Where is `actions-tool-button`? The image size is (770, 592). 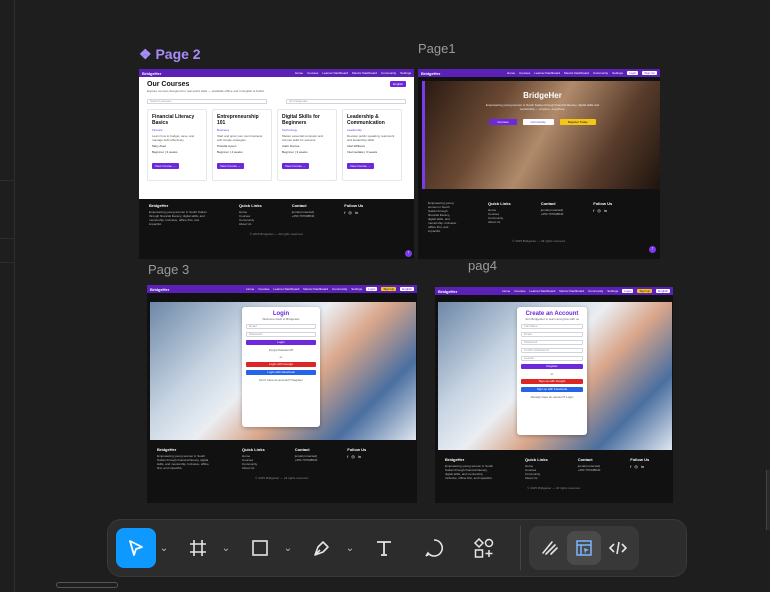 actions-tool-button is located at coordinates (484, 548).